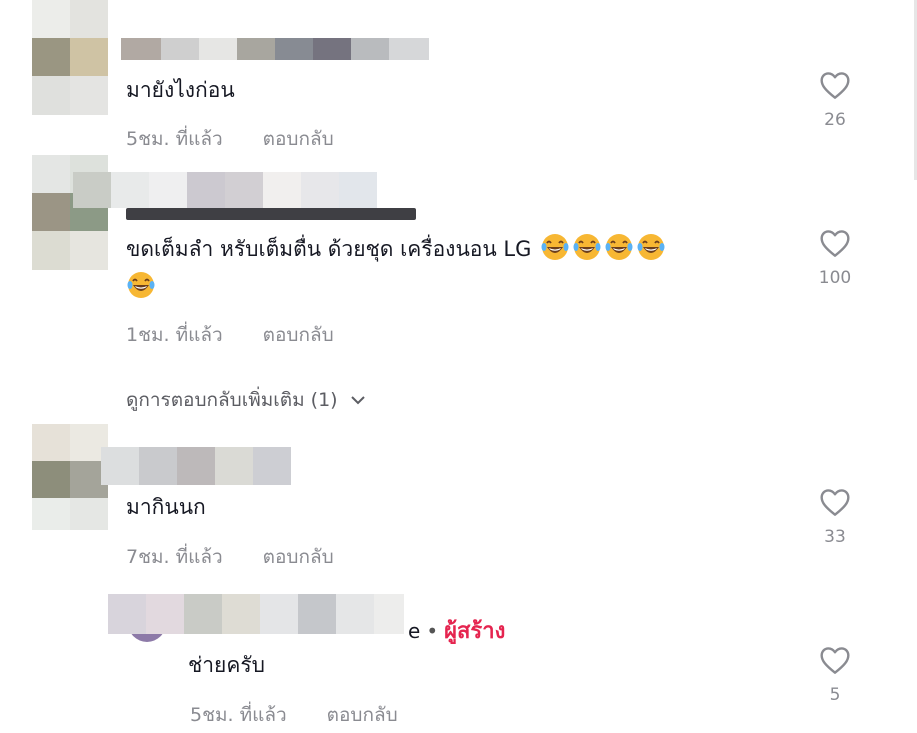 The width and height of the screenshot is (917, 733). What do you see at coordinates (230, 139) in the screenshot?
I see `comment-meta: 5ชม. ที่แล้ว ตอบกลับ` at bounding box center [230, 139].